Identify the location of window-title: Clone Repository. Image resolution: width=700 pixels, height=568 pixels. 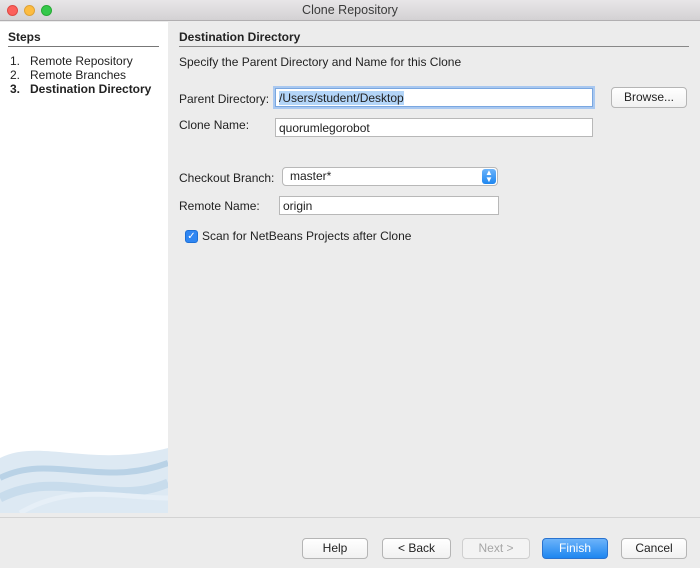
(350, 10).